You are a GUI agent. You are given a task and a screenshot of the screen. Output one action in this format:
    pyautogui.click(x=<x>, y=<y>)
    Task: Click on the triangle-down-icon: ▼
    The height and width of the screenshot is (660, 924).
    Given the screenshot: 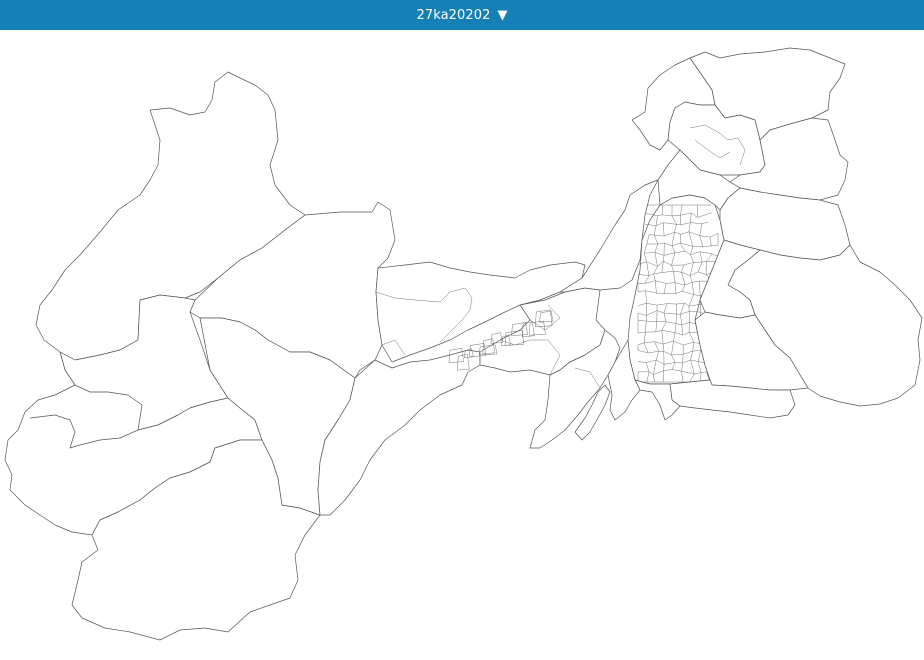 What is the action you would take?
    pyautogui.click(x=502, y=15)
    